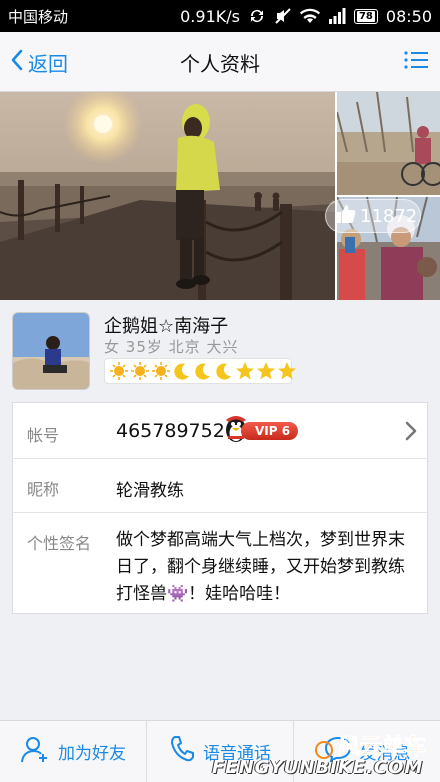  I want to click on district: 大兴, so click(222, 347).